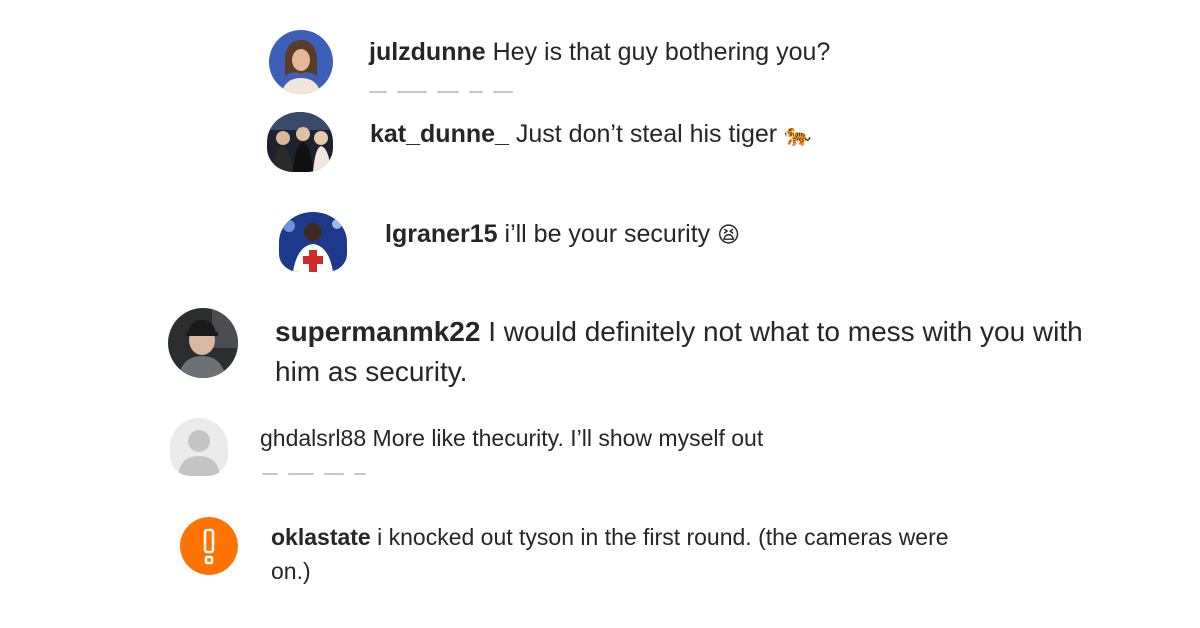  I want to click on comment-body: kat_dunne_ Just don’t steal his tiger 🐅, so click(760, 134).